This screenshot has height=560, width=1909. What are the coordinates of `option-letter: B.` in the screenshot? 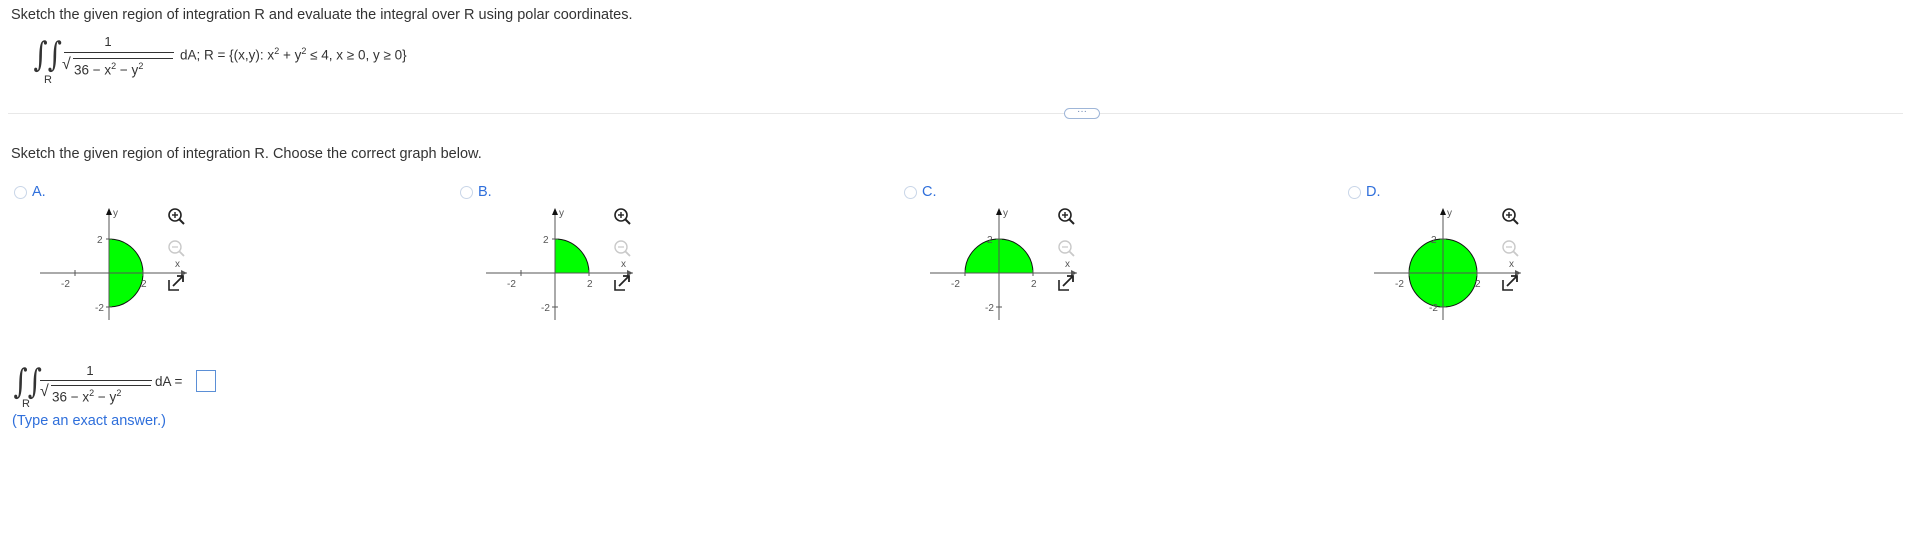 It's located at (485, 192).